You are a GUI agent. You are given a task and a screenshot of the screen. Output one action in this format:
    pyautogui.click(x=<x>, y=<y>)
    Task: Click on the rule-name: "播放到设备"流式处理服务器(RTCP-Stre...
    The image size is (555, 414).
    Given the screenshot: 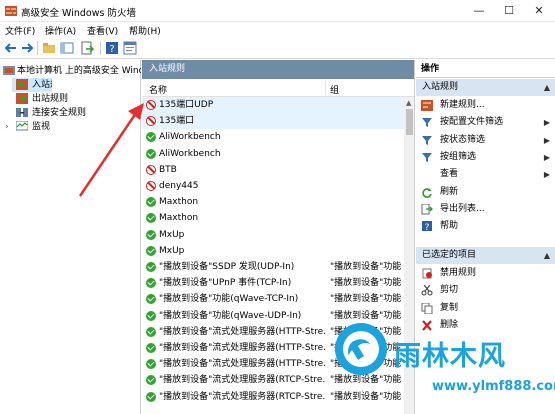 What is the action you would take?
    pyautogui.click(x=242, y=380)
    